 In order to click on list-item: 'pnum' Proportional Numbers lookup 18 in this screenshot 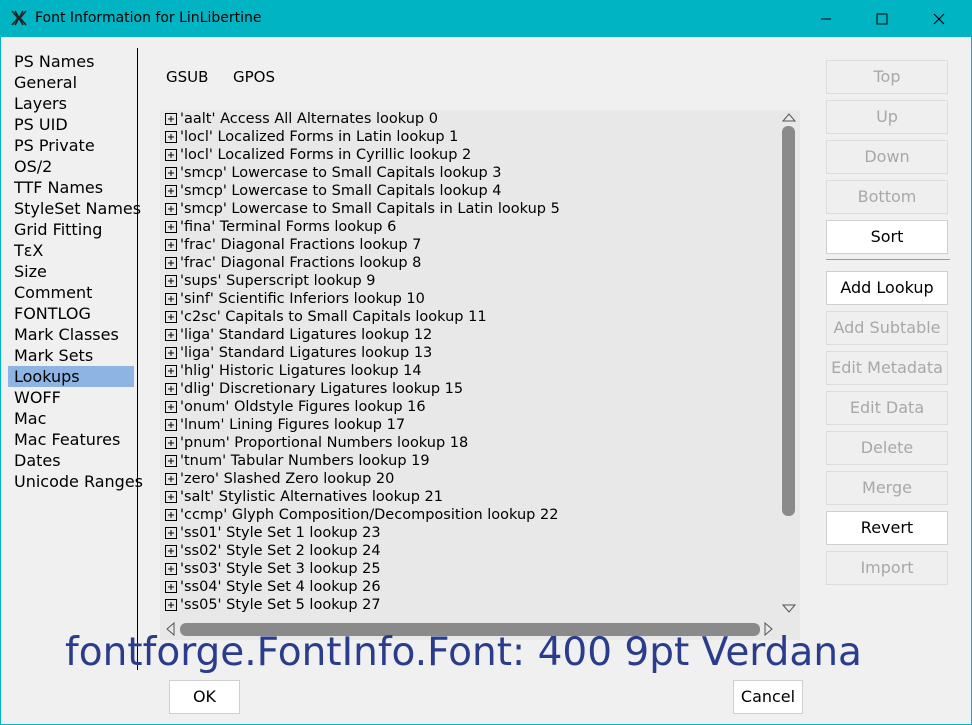, I will do `click(471, 443)`.